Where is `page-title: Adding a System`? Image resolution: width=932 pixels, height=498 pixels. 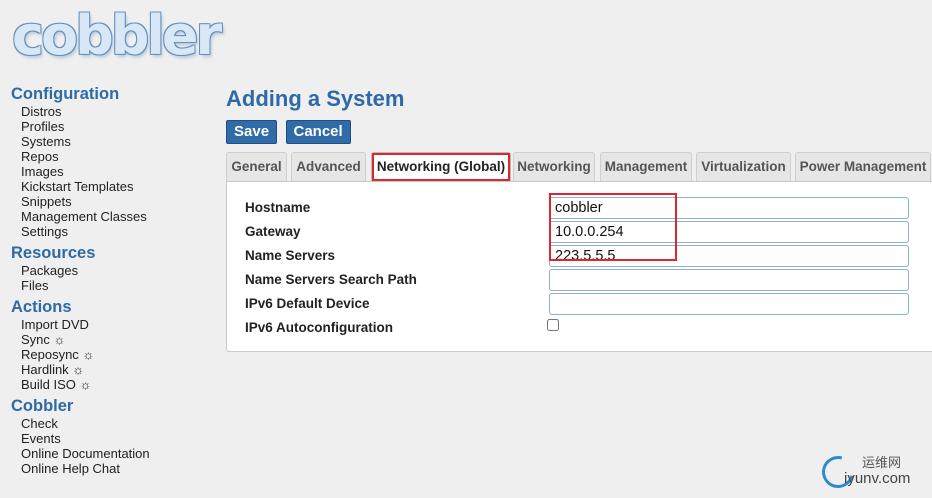
page-title: Adding a System is located at coordinates (315, 98).